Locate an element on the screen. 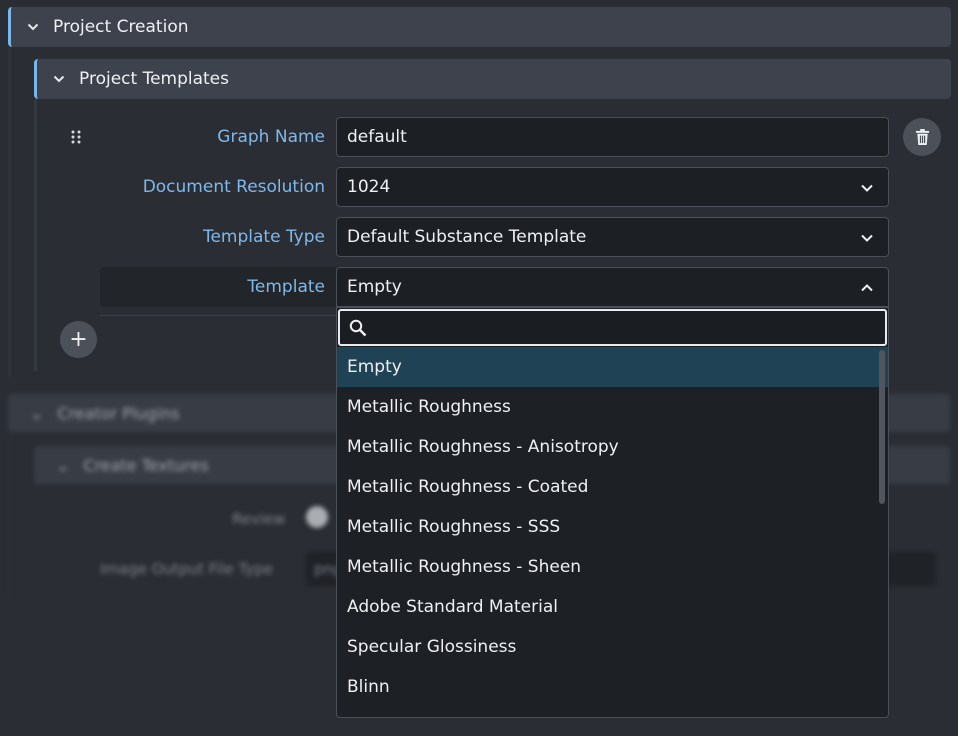  review-toggle is located at coordinates (317, 517).